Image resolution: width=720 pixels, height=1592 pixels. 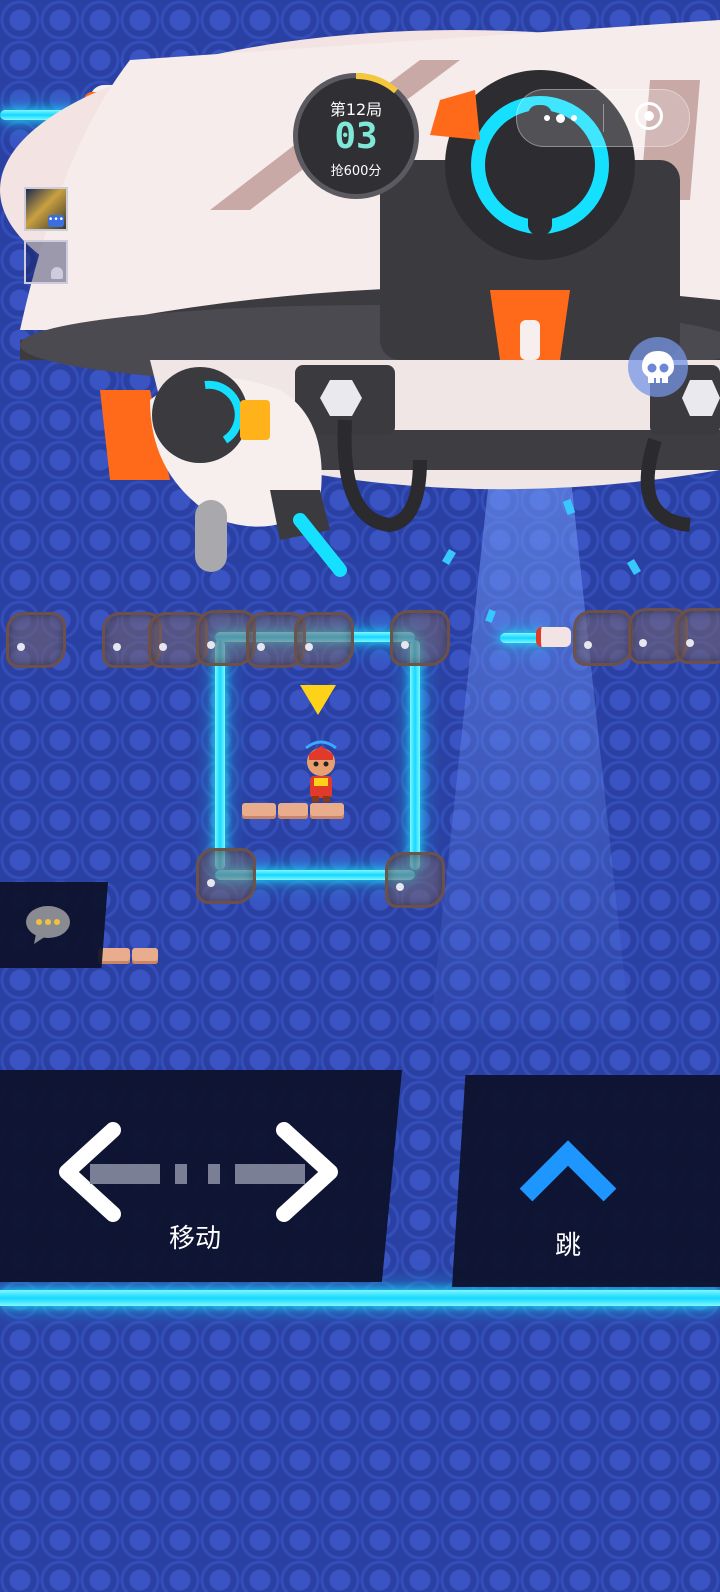 I want to click on move-control: 移动, so click(x=201, y=1176).